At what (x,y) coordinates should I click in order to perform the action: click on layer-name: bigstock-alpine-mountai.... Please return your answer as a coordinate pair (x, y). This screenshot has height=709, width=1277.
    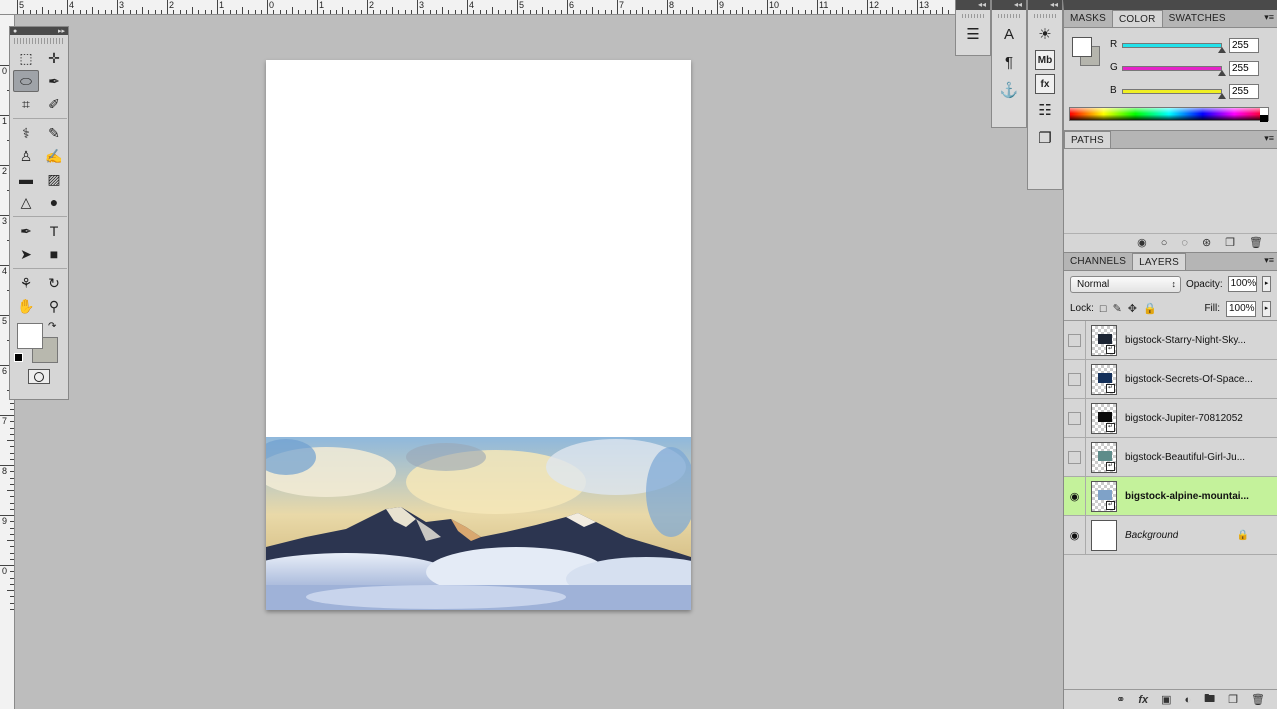
    Looking at the image, I should click on (1187, 496).